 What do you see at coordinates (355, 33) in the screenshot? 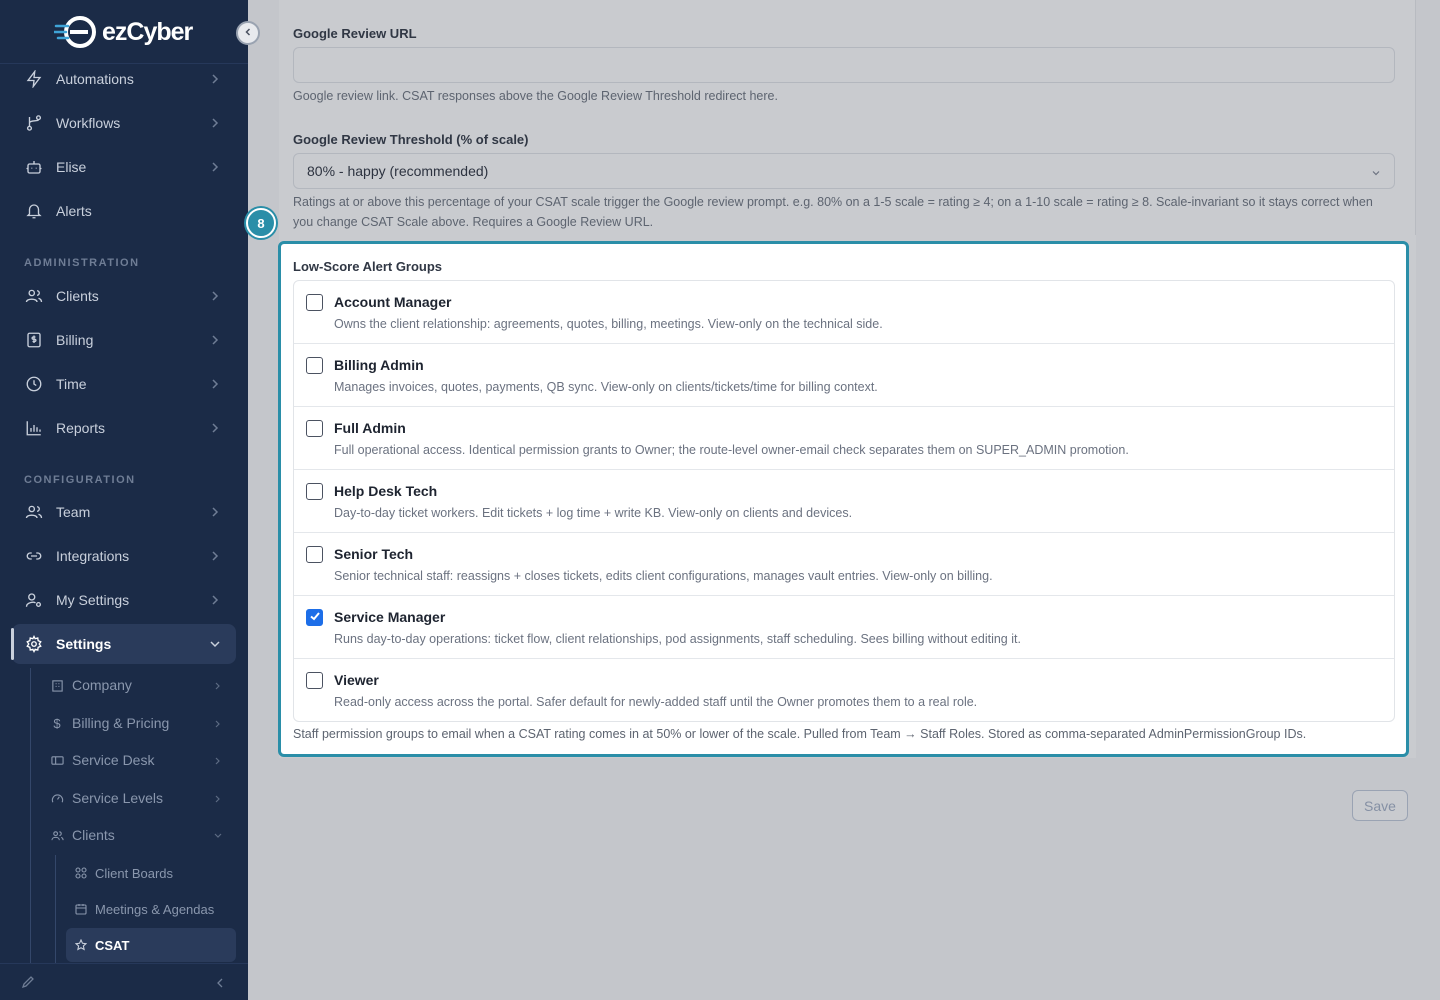
I see `google-review-url-label: Google Review URL` at bounding box center [355, 33].